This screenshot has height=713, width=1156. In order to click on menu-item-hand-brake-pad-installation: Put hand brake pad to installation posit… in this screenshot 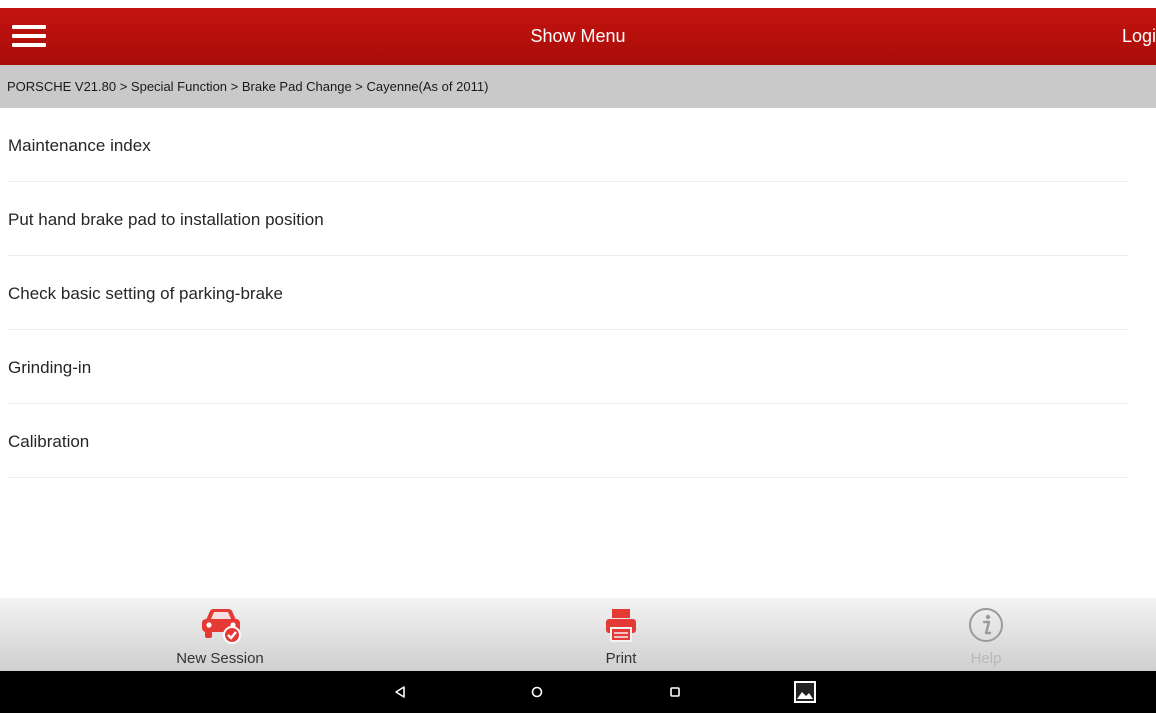, I will do `click(578, 219)`.